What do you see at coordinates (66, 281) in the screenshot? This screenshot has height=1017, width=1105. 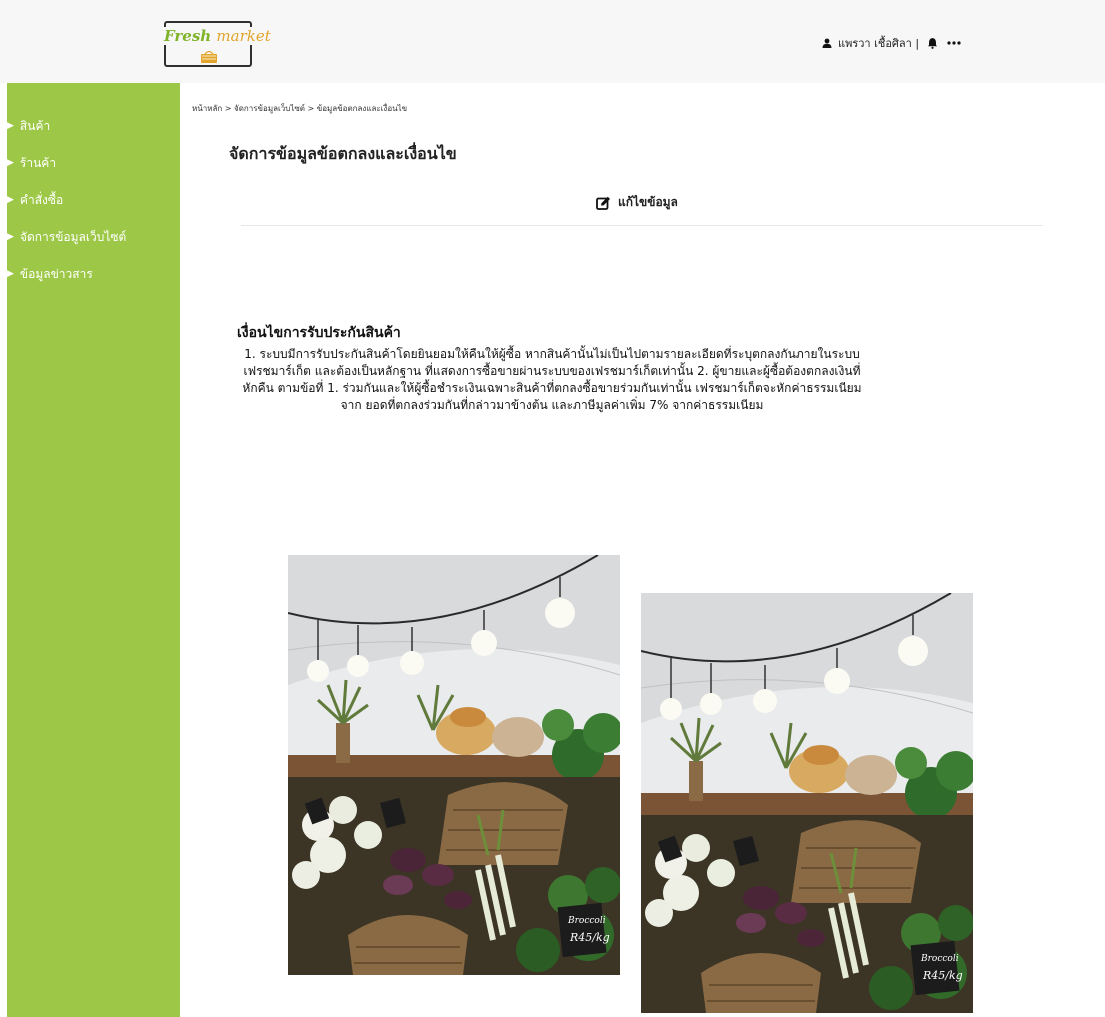 I see `sidebar-item-news: ▶ ข้อมูลข่าวสาร` at bounding box center [66, 281].